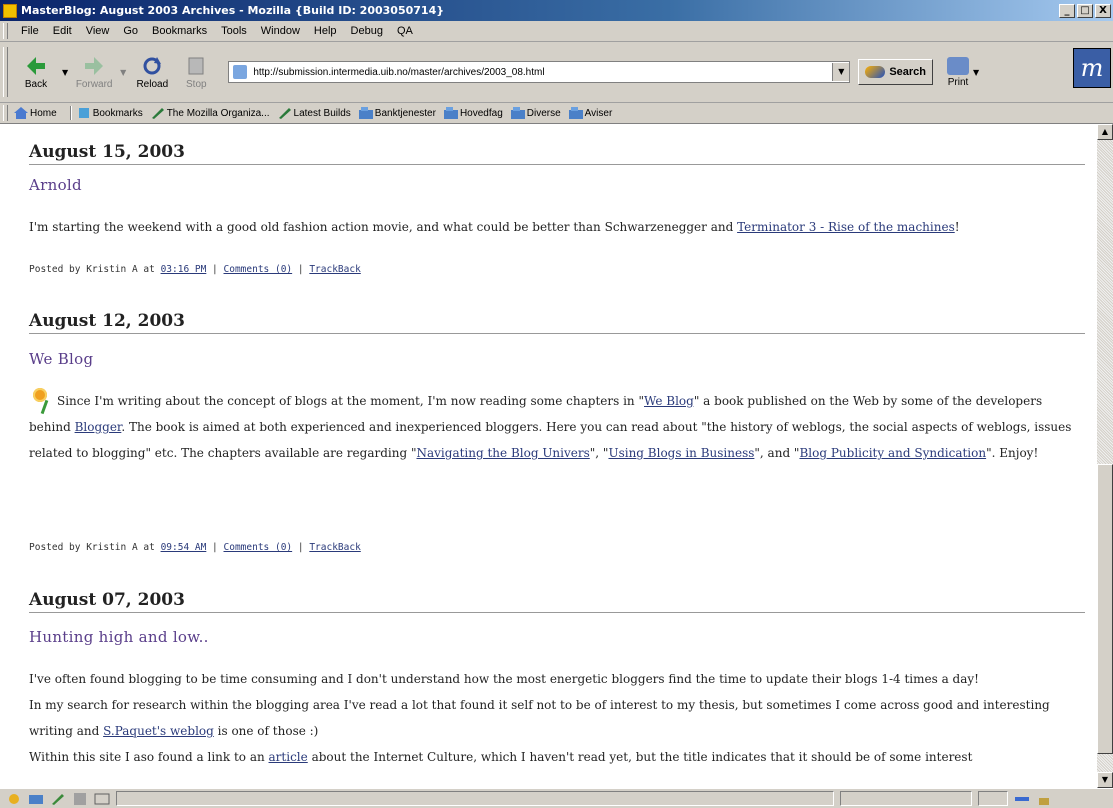 Image resolution: width=1113 pixels, height=808 pixels. I want to click on bookmark-home: Home, so click(35, 113).